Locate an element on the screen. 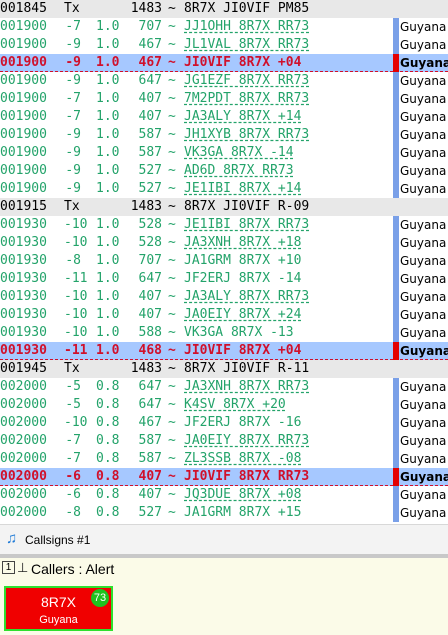 The image size is (448, 635). freq-cell: 707 is located at coordinates (150, 26).